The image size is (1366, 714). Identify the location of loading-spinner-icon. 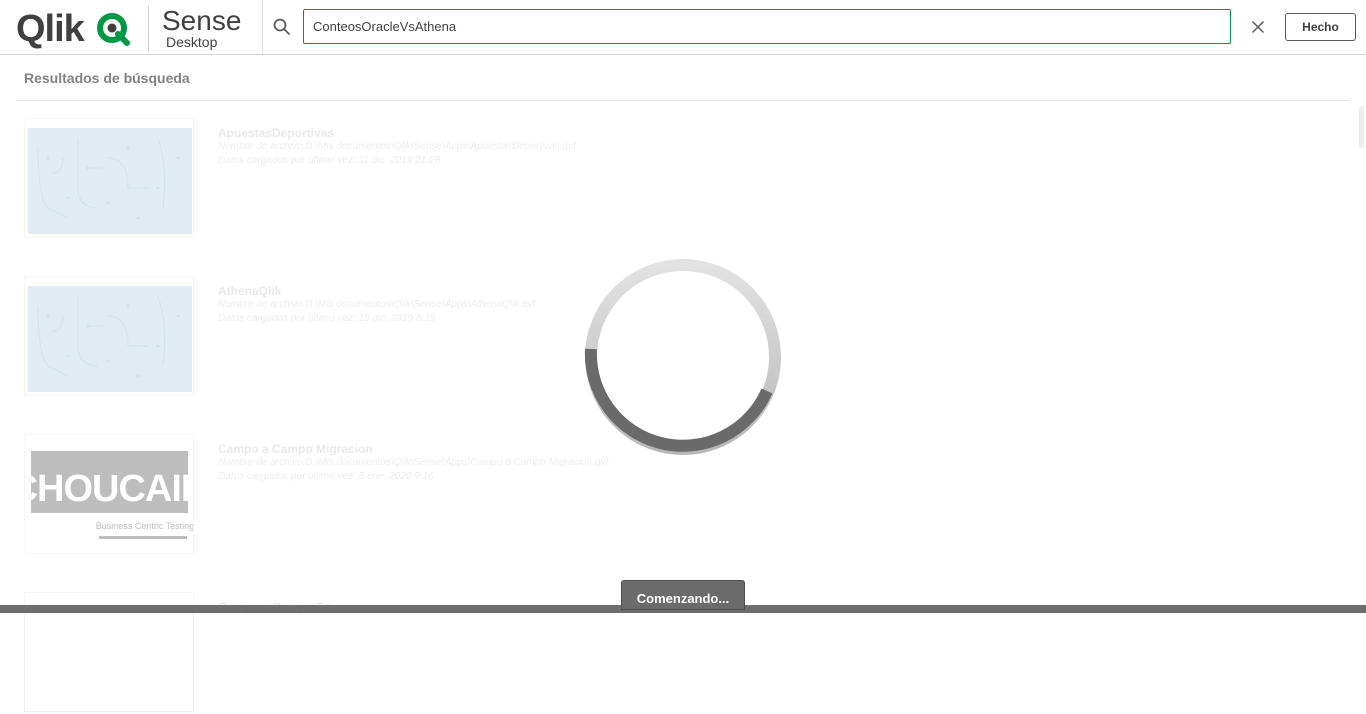
(682, 357).